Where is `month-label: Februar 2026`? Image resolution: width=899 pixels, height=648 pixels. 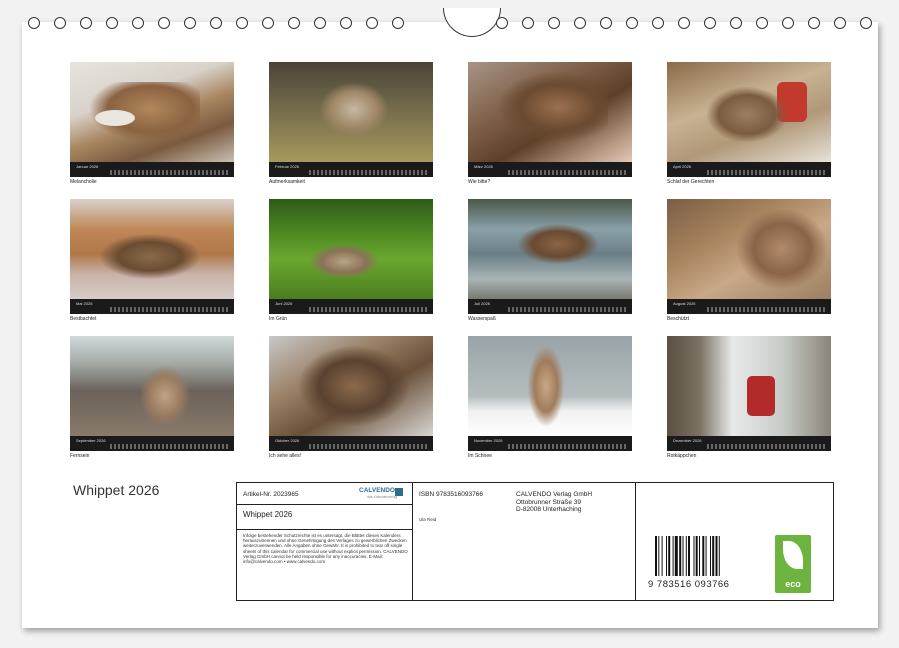 month-label: Februar 2026 is located at coordinates (287, 166).